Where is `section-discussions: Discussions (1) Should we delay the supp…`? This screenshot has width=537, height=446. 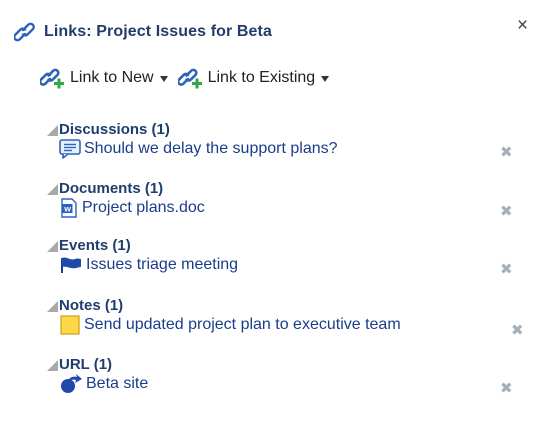 section-discussions: Discussions (1) Should we delay the supp… is located at coordinates (192, 140).